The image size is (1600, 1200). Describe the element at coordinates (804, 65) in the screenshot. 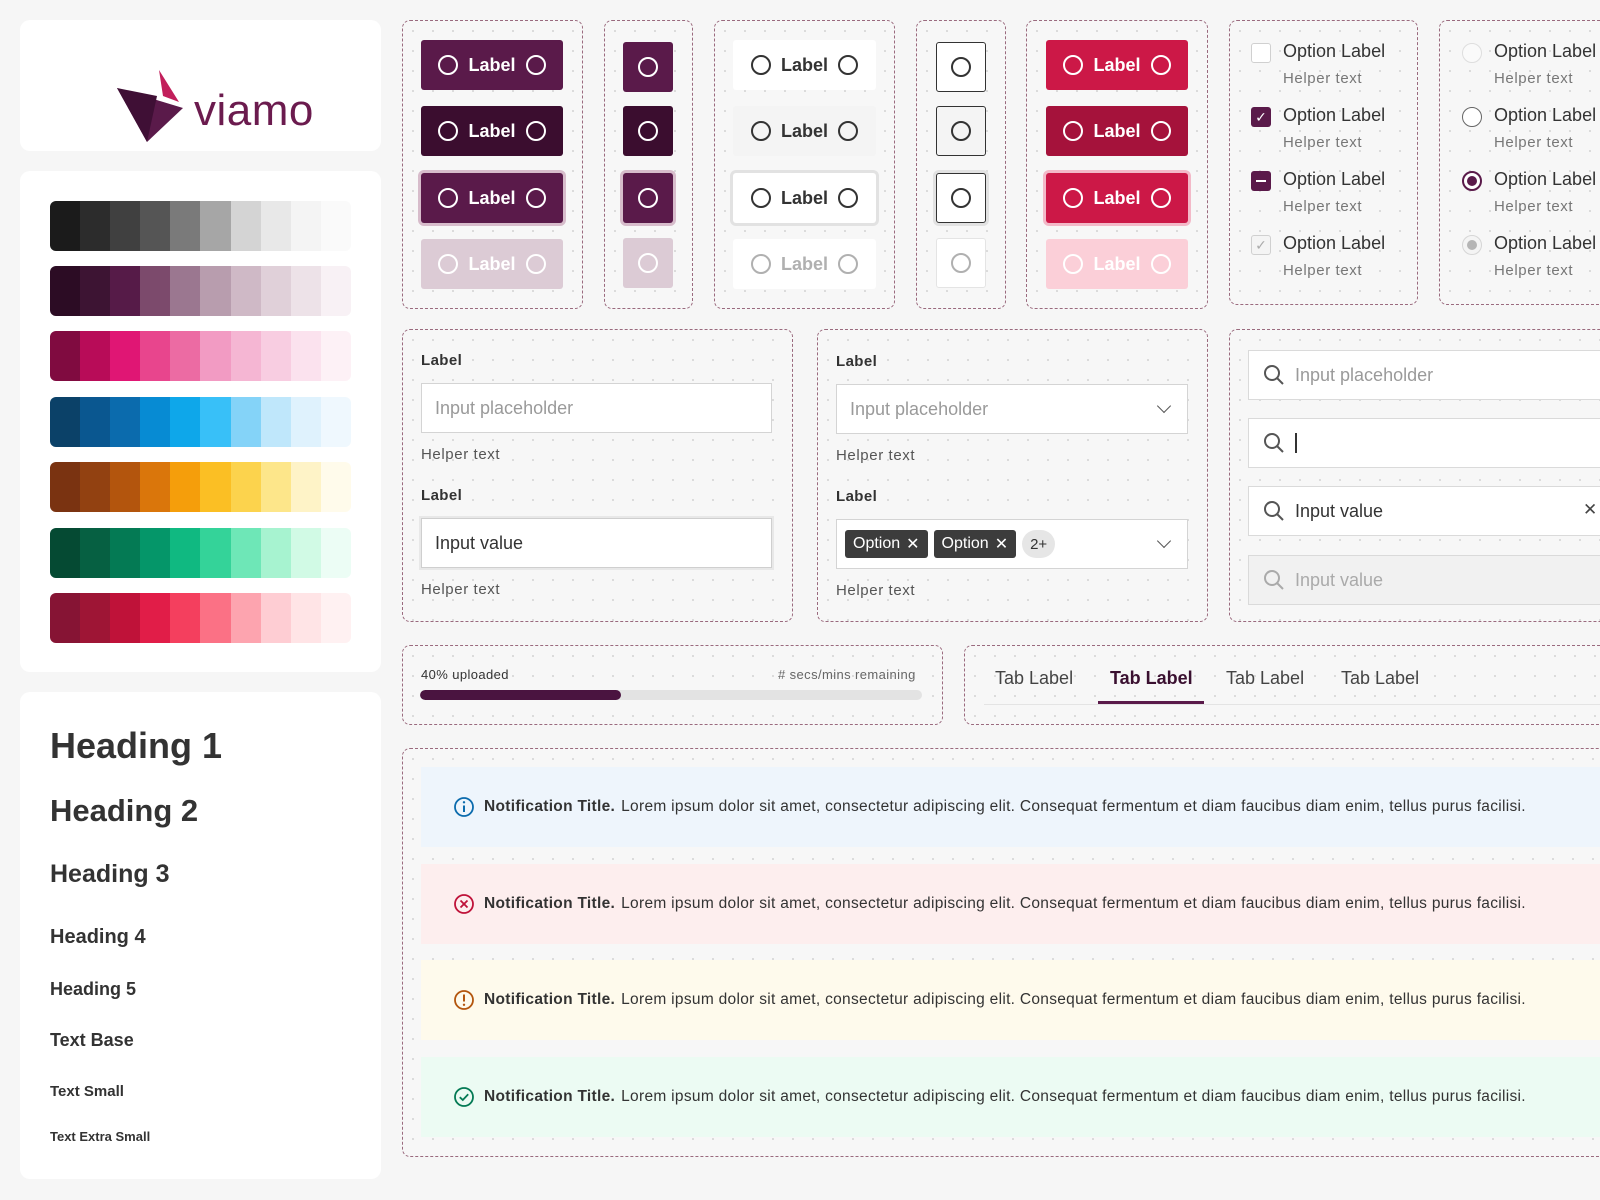

I see `secondary-button: Label` at that location.